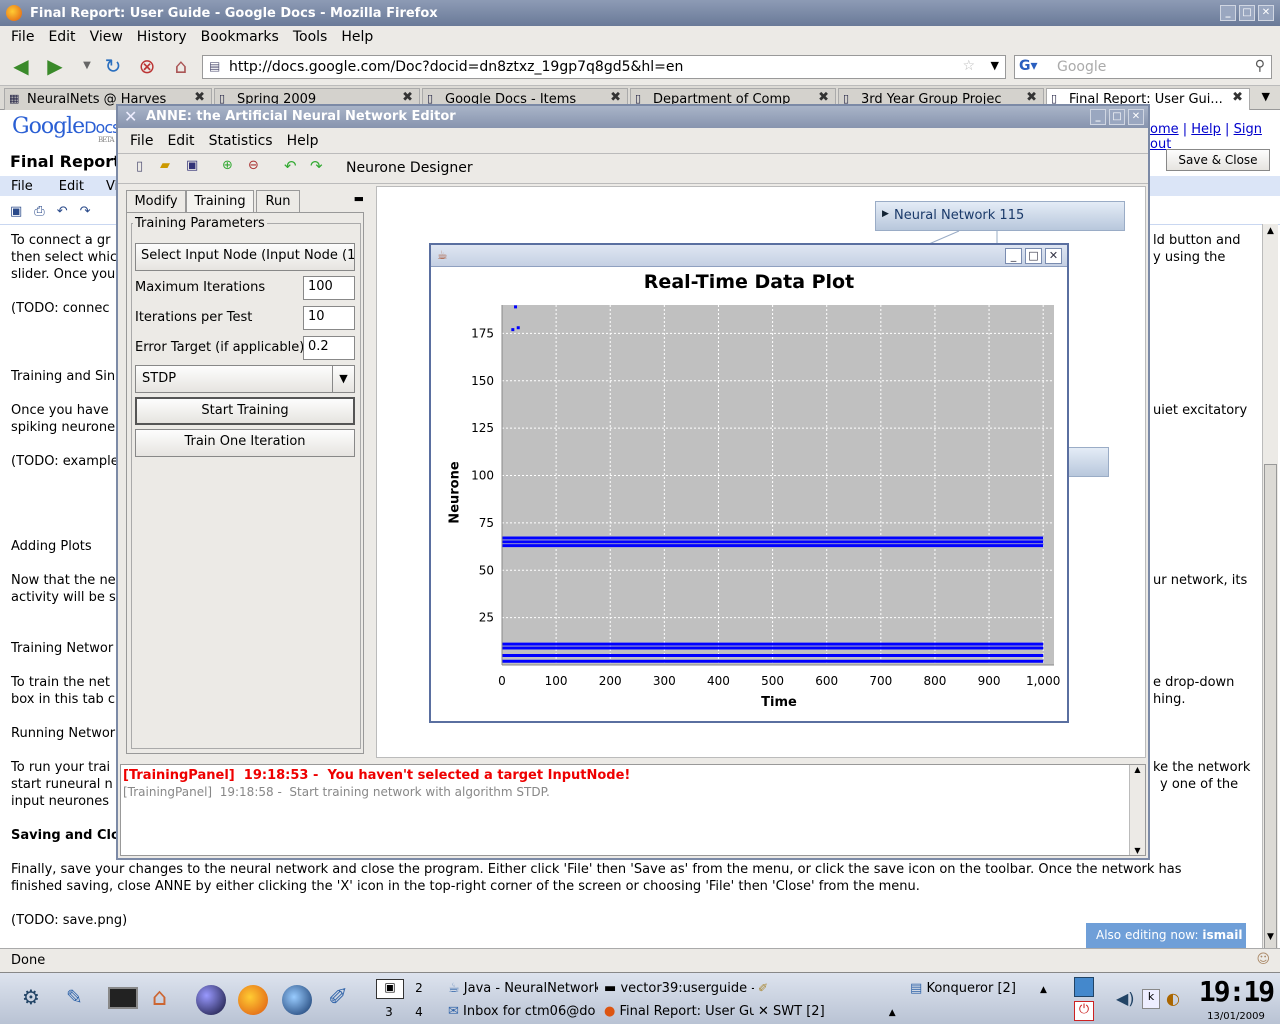 This screenshot has height=1024, width=1280. I want to click on desktop-4-pager: 4, so click(419, 1012).